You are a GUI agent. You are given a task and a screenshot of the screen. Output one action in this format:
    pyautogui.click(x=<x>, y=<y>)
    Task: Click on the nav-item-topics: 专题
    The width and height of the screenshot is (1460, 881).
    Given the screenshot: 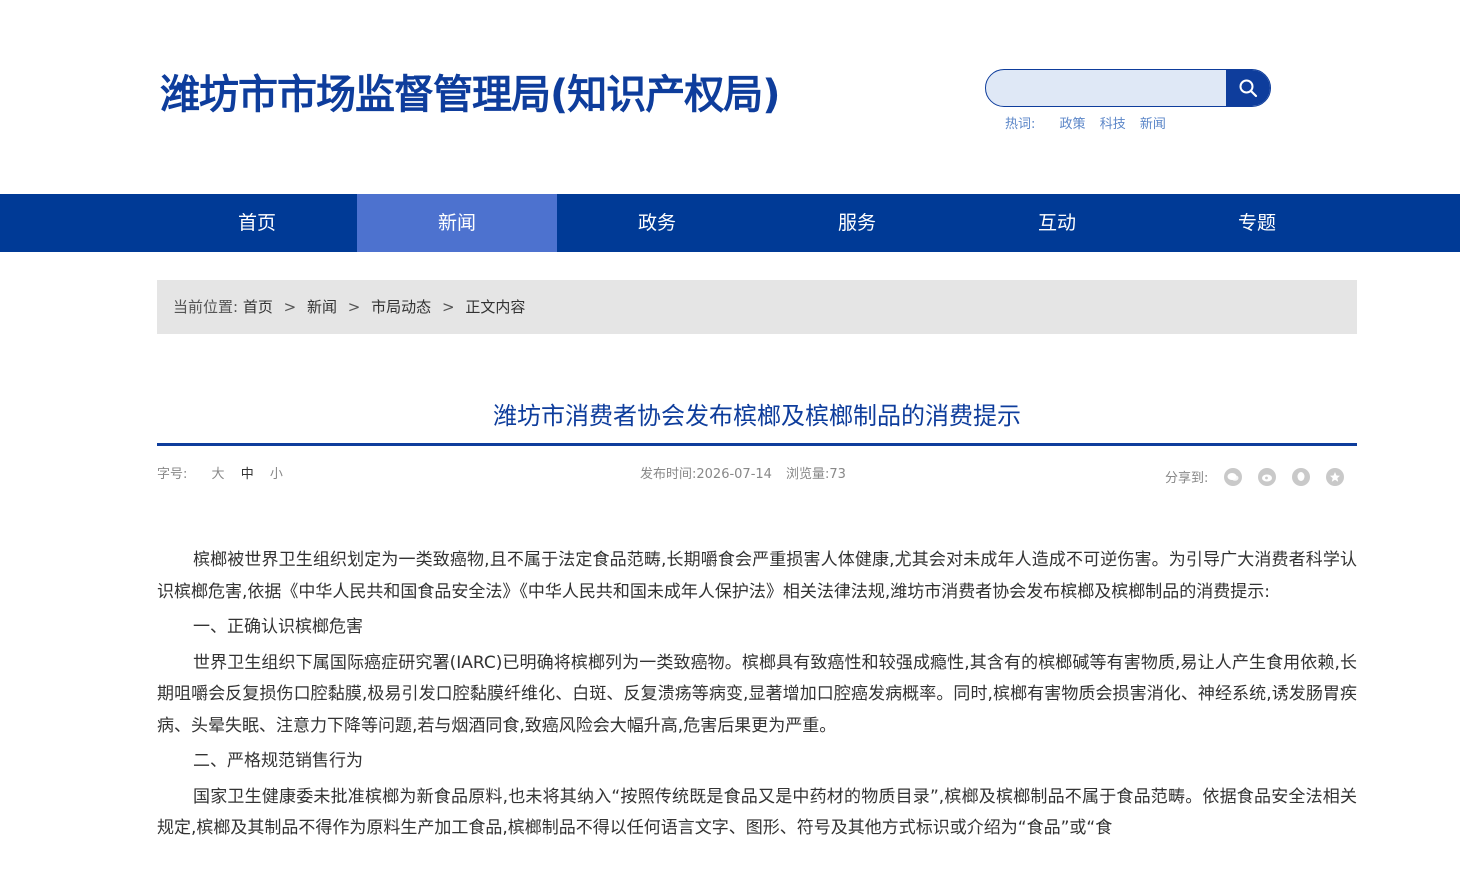 What is the action you would take?
    pyautogui.click(x=1257, y=223)
    